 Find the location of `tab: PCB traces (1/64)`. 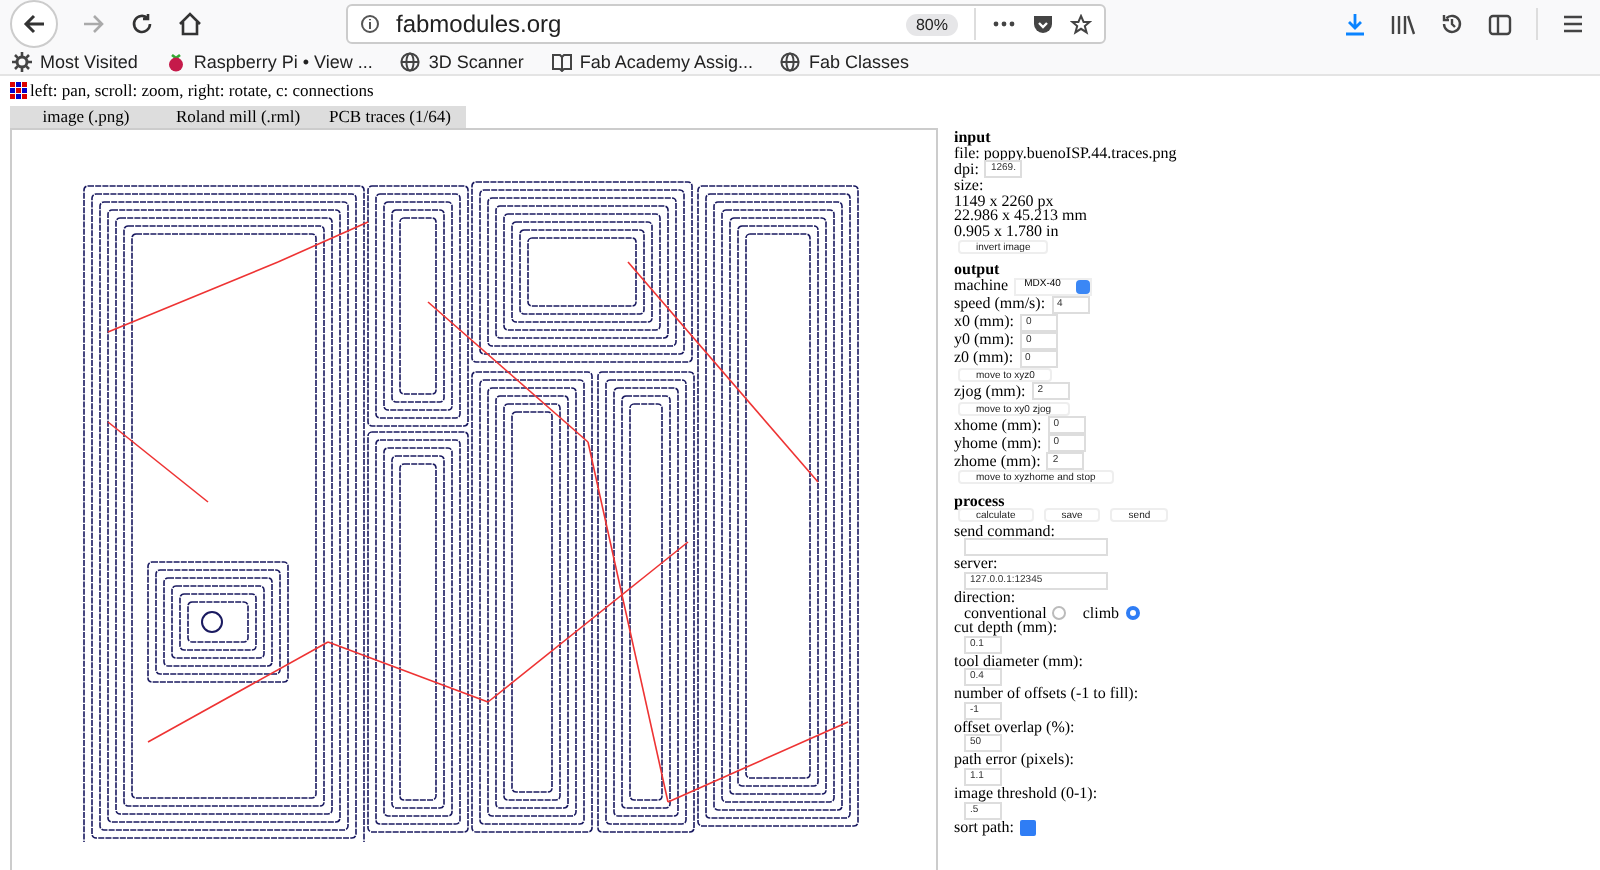

tab: PCB traces (1/64) is located at coordinates (390, 117).